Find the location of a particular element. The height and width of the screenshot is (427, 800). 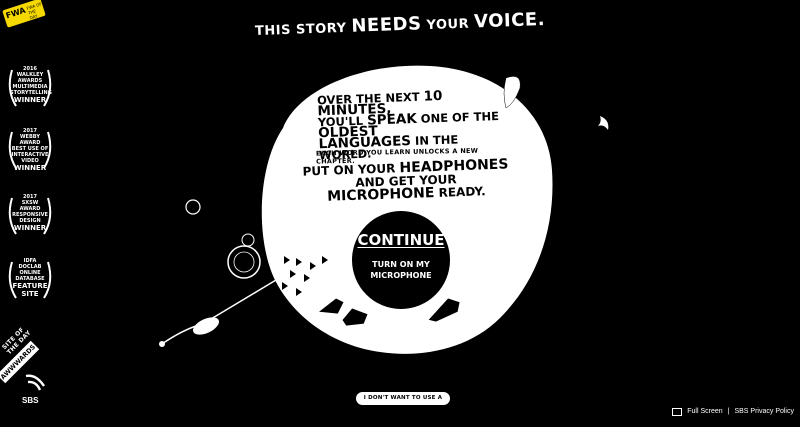

fullscreen-link: Full Screen is located at coordinates (704, 411).